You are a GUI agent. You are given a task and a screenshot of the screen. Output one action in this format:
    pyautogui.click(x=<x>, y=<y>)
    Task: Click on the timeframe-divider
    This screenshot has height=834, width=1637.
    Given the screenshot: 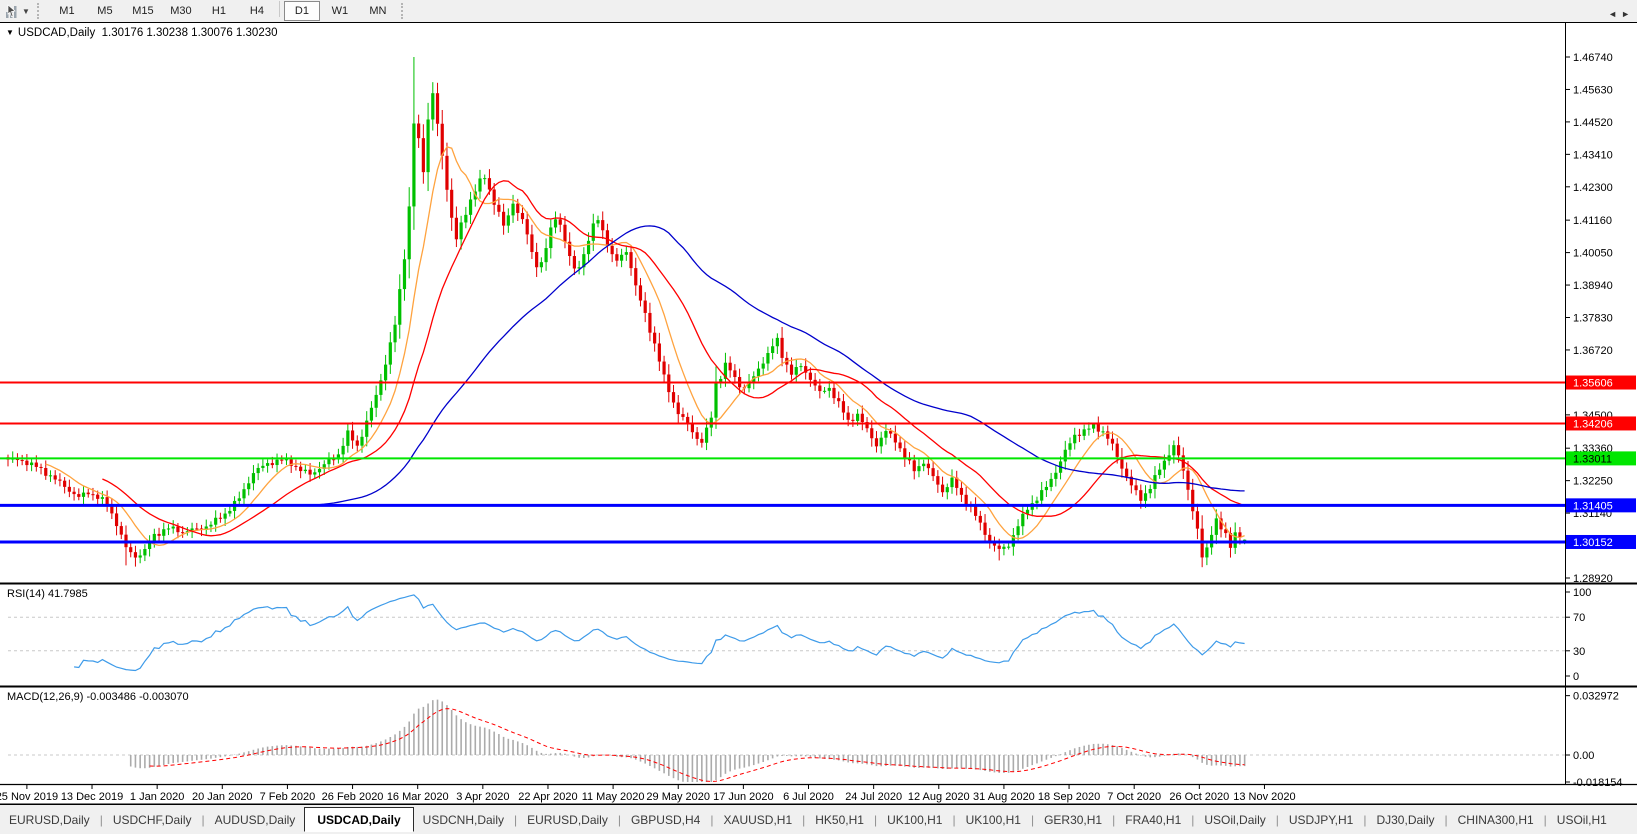 What is the action you would take?
    pyautogui.click(x=279, y=9)
    